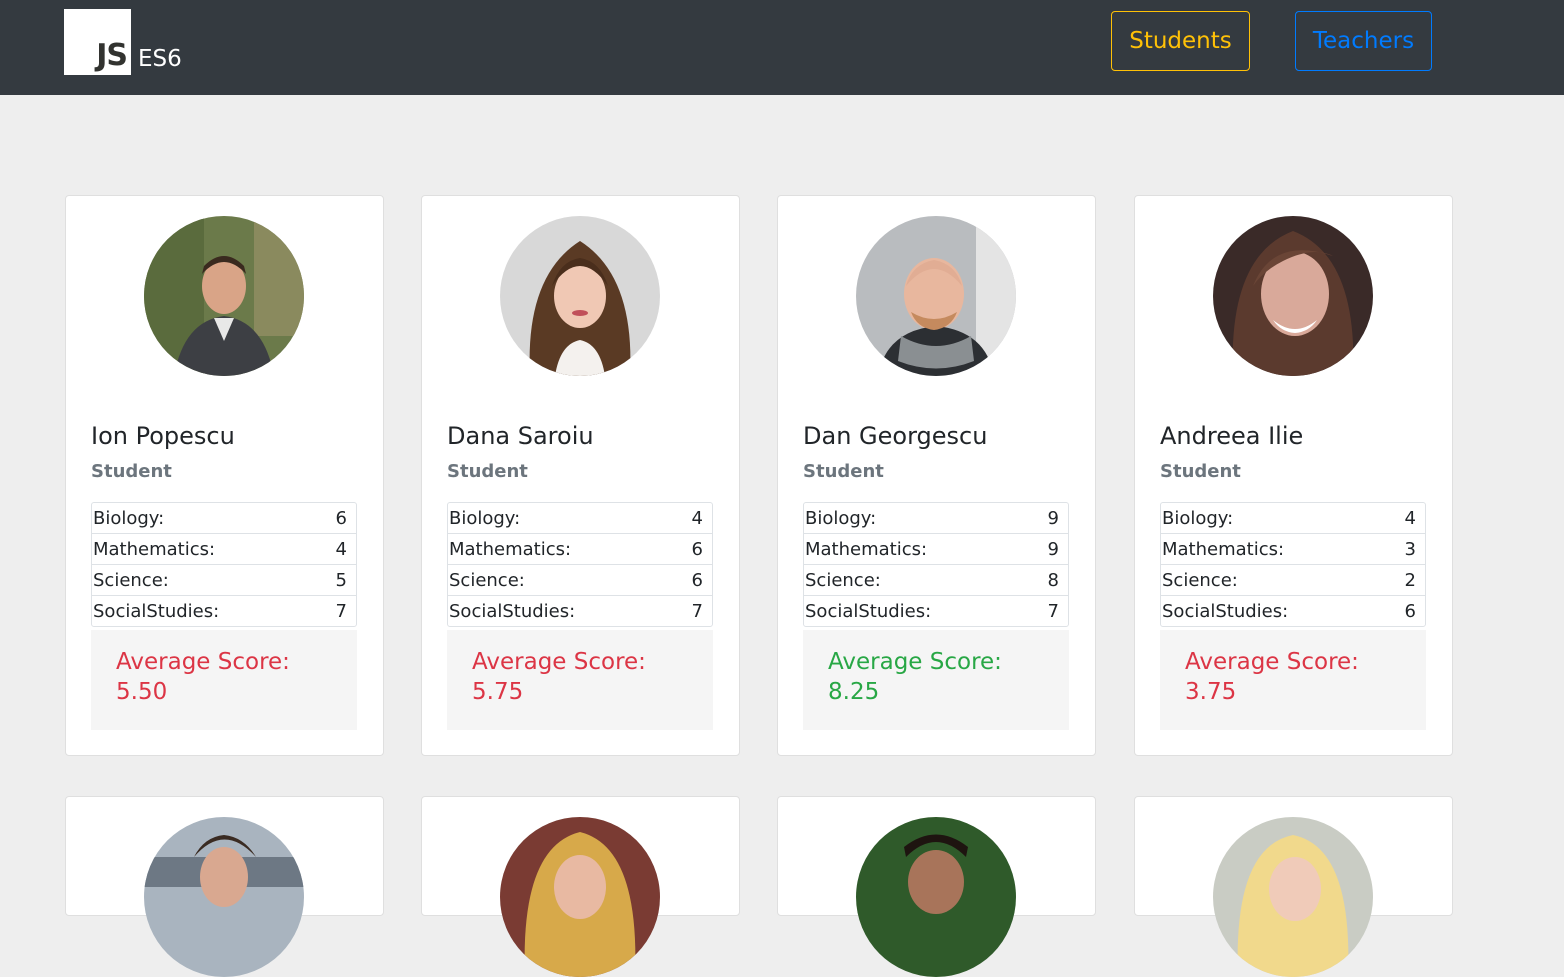  I want to click on score-row: Mathematics: 3, so click(1293, 549).